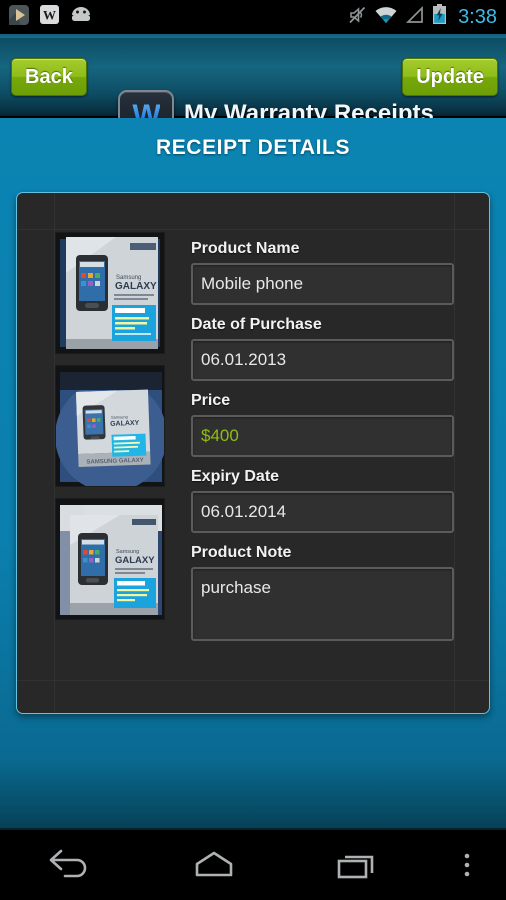 This screenshot has width=506, height=900. Describe the element at coordinates (214, 865) in the screenshot. I see `home-nav-icon` at that location.